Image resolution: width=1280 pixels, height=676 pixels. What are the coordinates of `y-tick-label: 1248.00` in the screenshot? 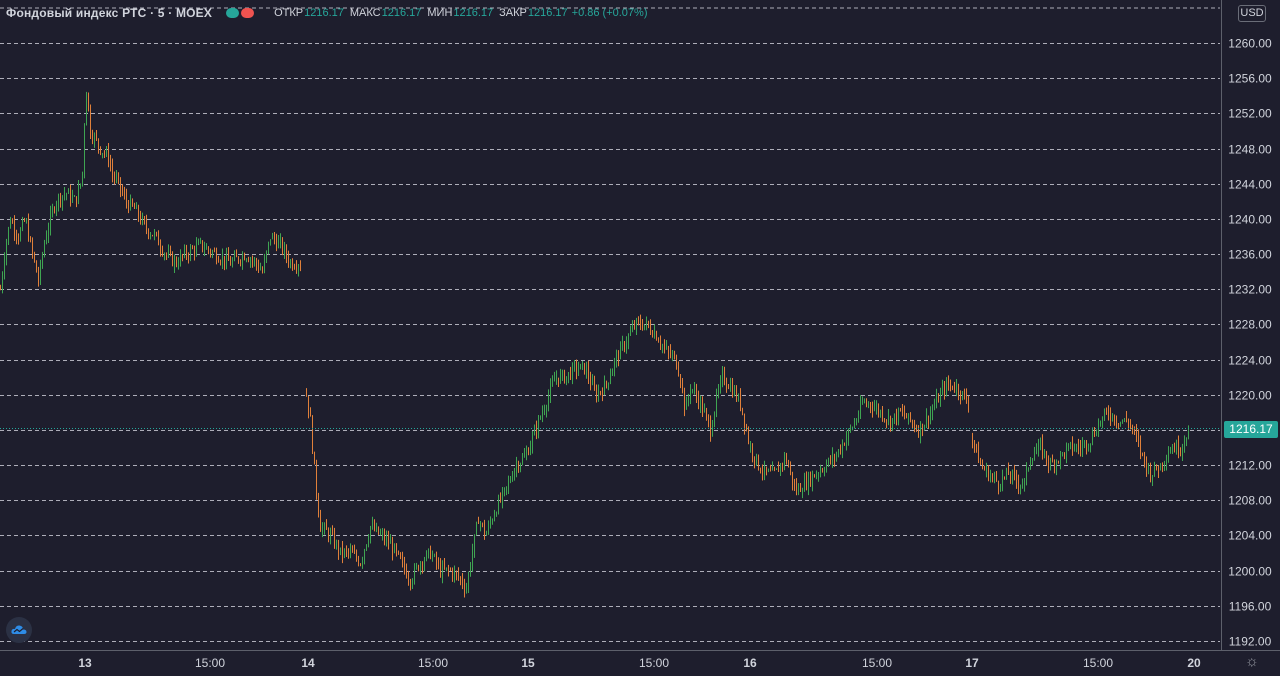 It's located at (1250, 150).